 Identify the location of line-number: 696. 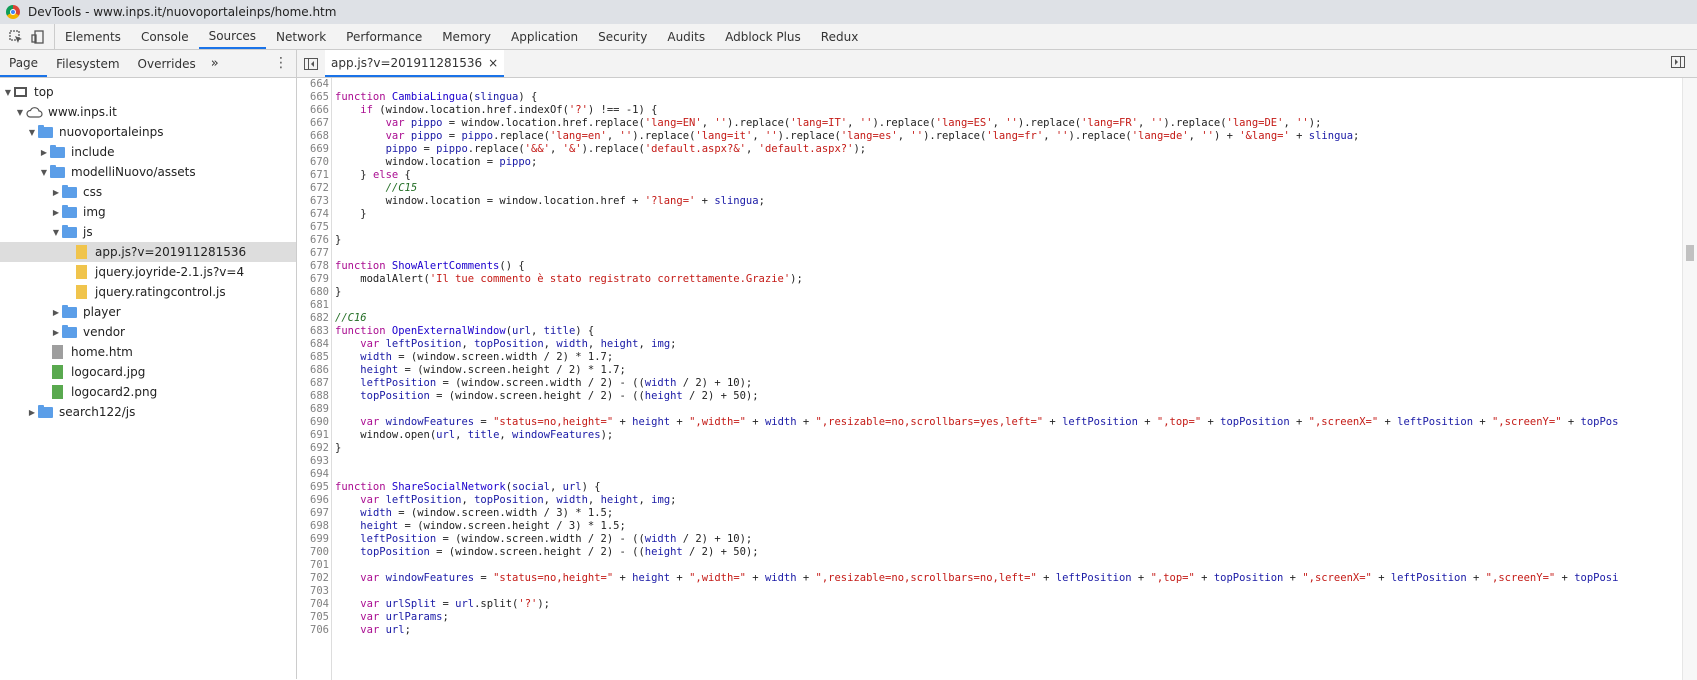
(313, 500).